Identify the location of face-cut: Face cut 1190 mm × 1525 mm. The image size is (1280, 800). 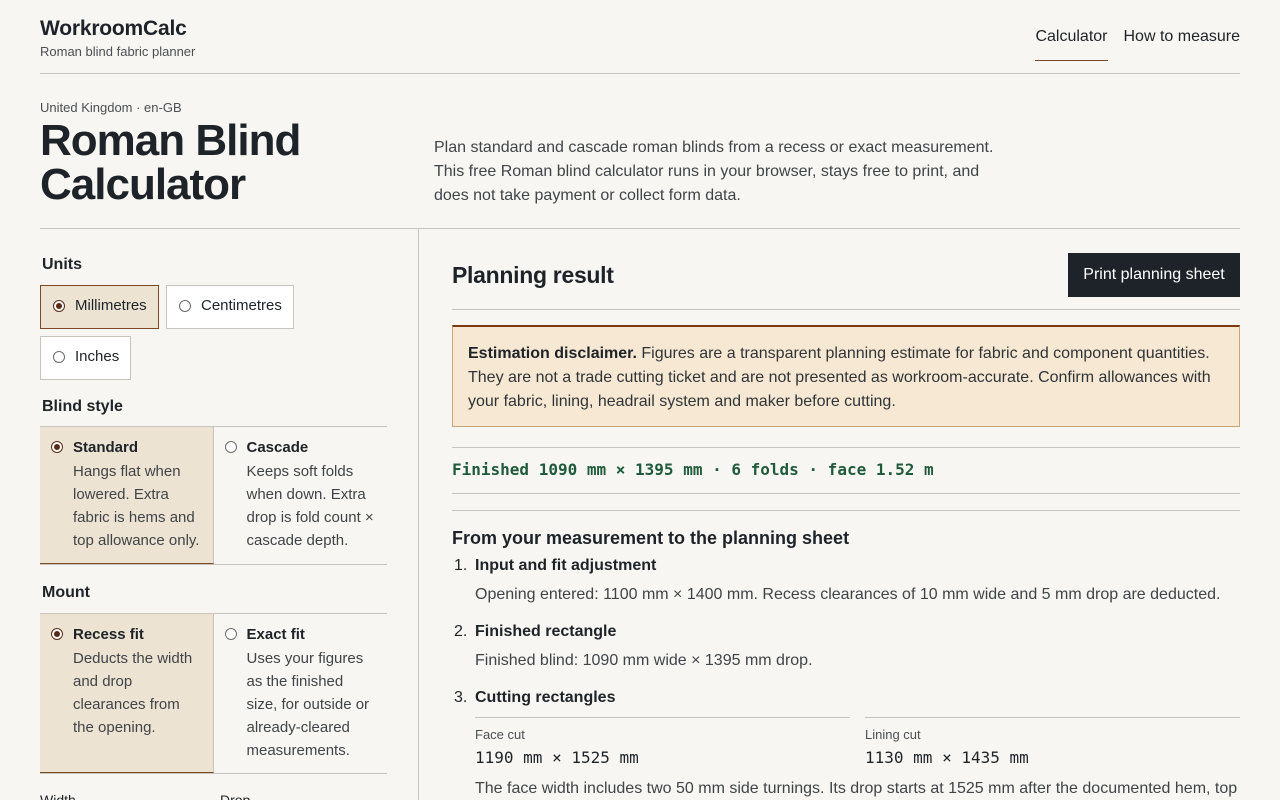
(662, 742).